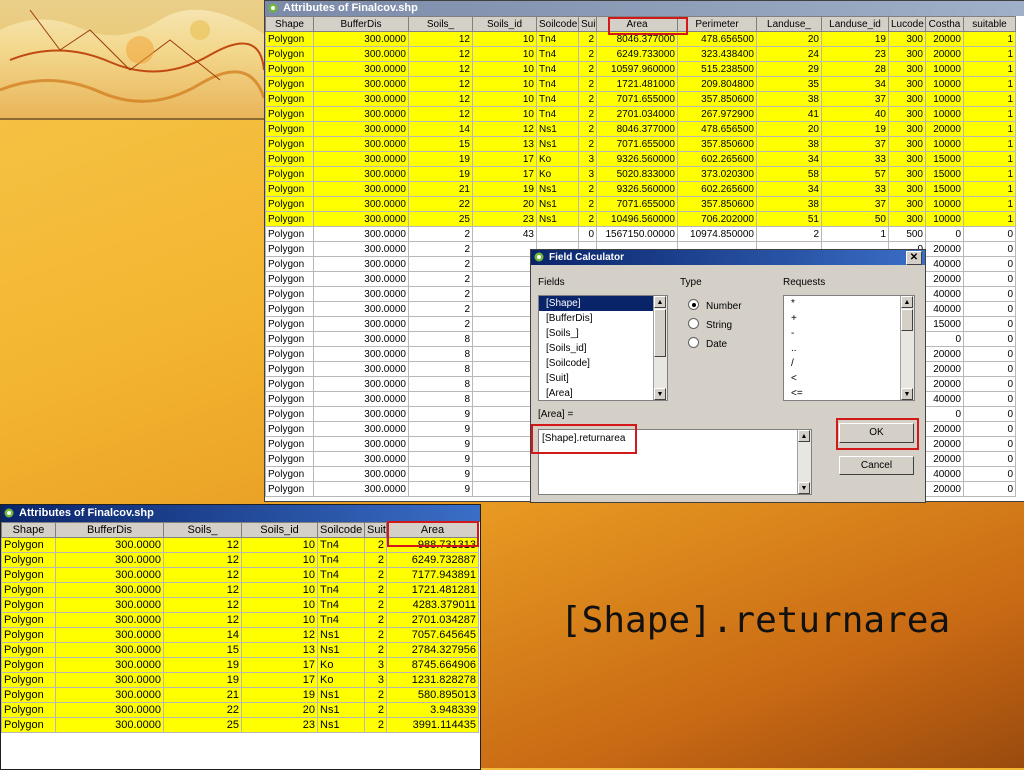 Image resolution: width=1024 pixels, height=770 pixels. Describe the element at coordinates (989, 24) in the screenshot. I see `column-header-suitable: suitable` at that location.